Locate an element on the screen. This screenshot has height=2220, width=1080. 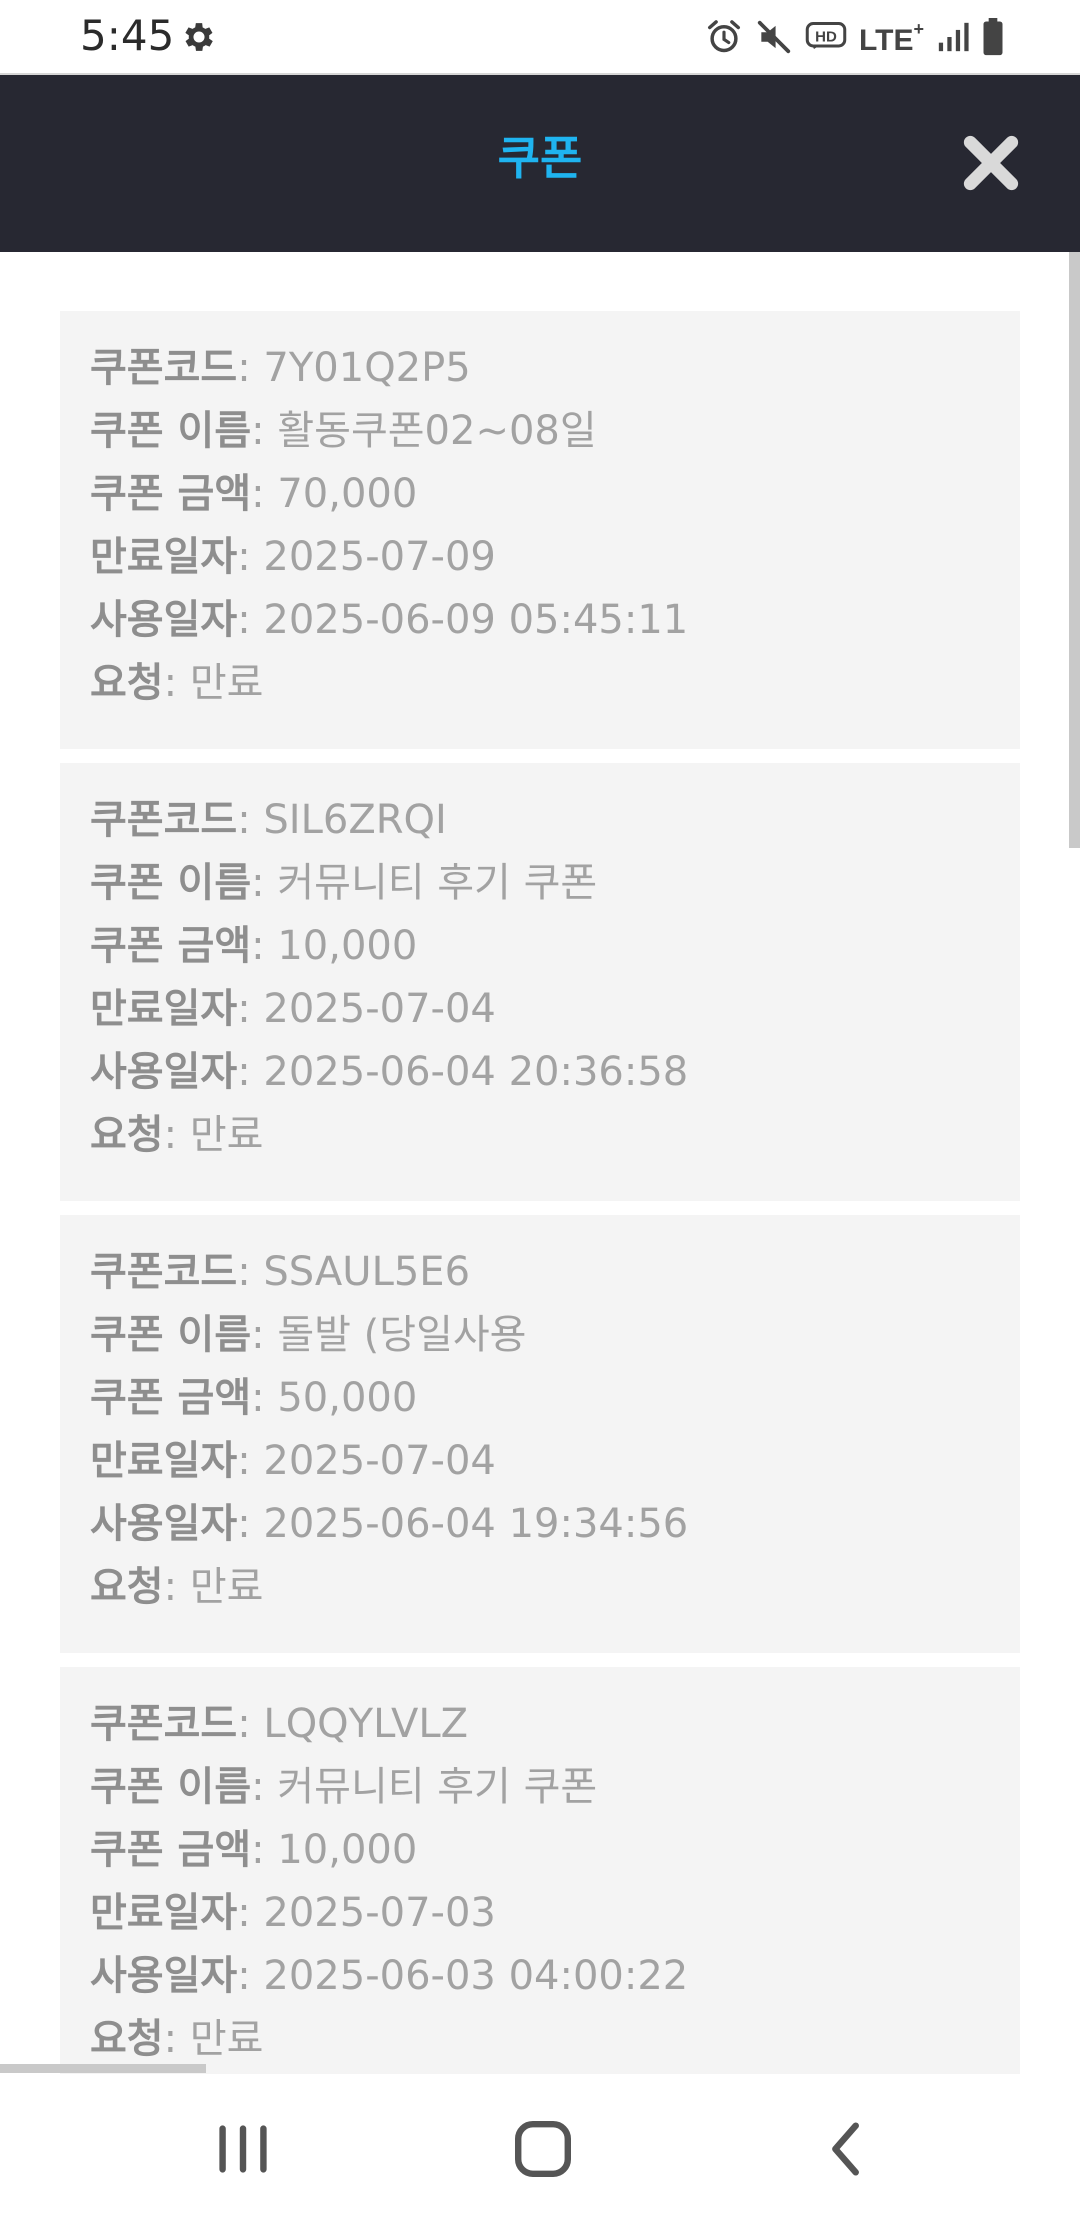
coupon-name-row: 쿠폰 이름: 돌발 (당일사용 is located at coordinates (308, 1335).